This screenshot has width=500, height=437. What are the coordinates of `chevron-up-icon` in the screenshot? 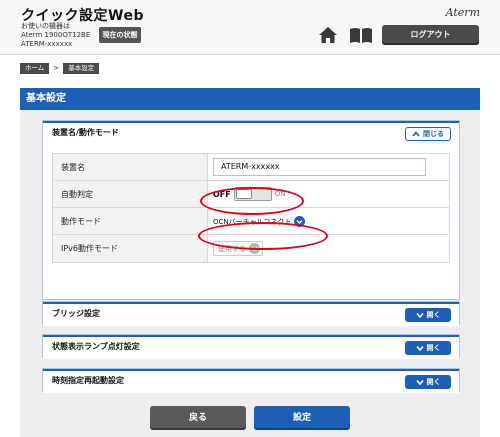 It's located at (416, 134).